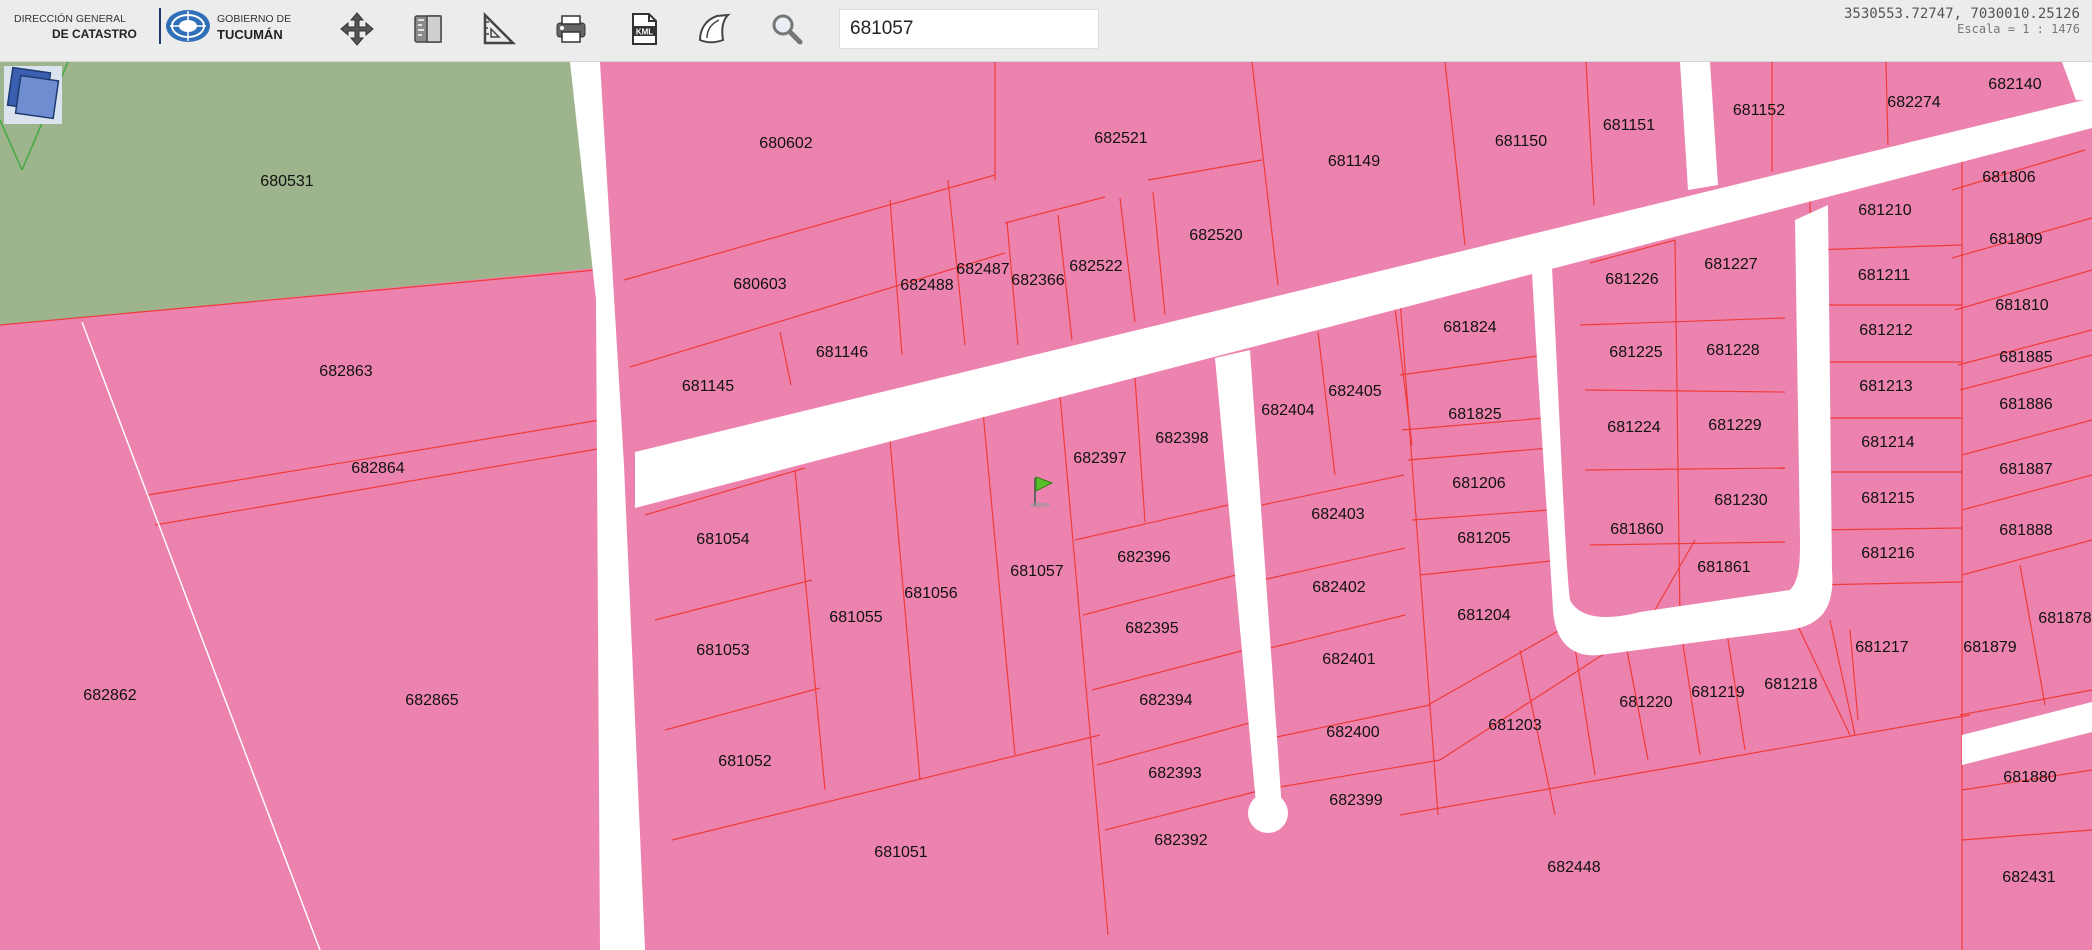  Describe the element at coordinates (1913, 102) in the screenshot. I see `parcel-label-682274: 682274` at that location.